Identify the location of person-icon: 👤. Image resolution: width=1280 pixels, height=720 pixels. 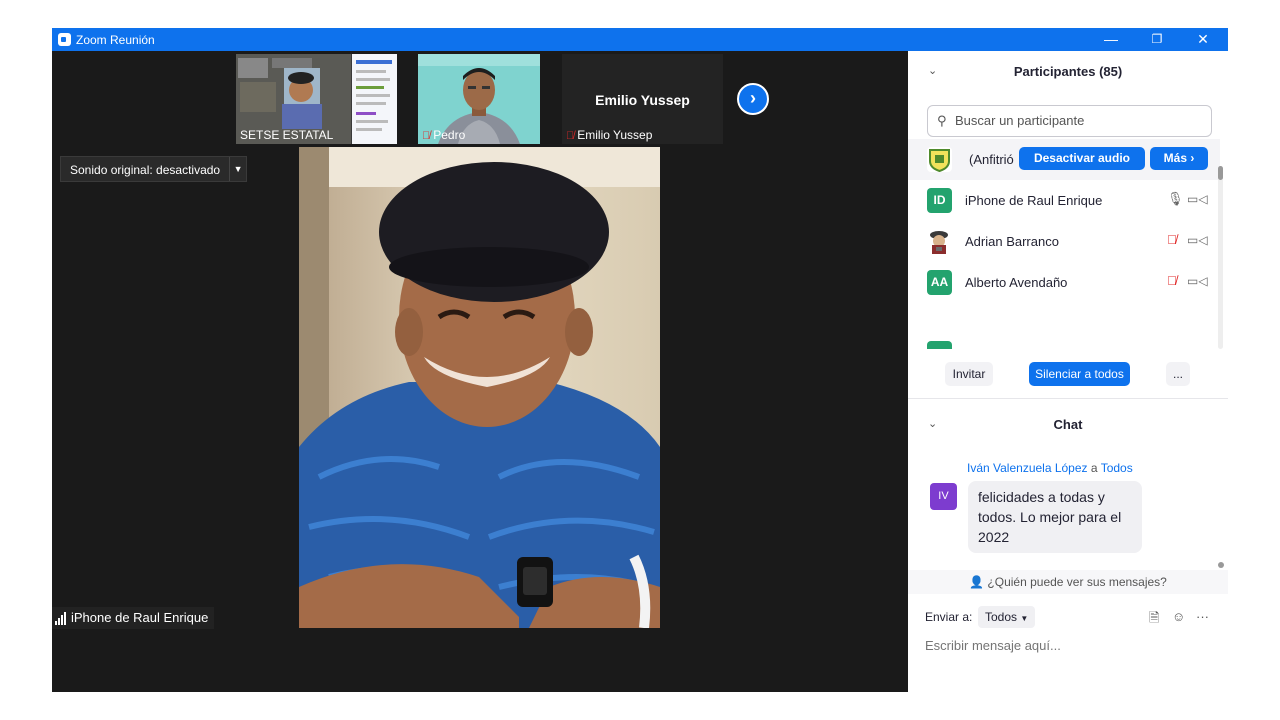
(977, 582).